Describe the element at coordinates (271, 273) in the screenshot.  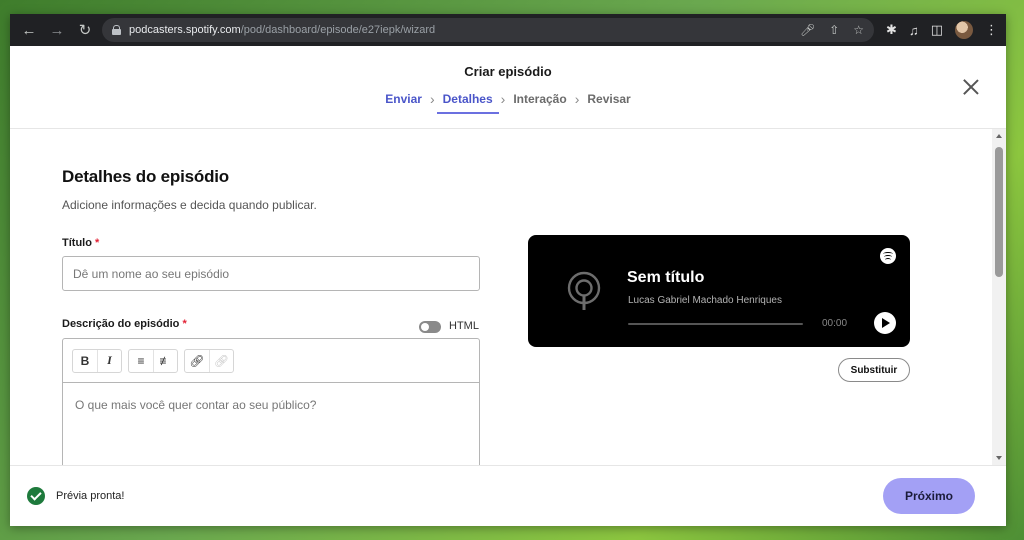
I see `episode-title-input` at that location.